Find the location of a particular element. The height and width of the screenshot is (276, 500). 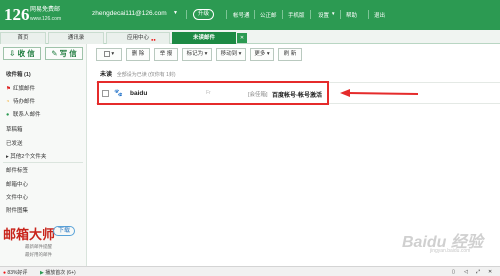

header-link-mobile: 手机版 is located at coordinates (296, 15).